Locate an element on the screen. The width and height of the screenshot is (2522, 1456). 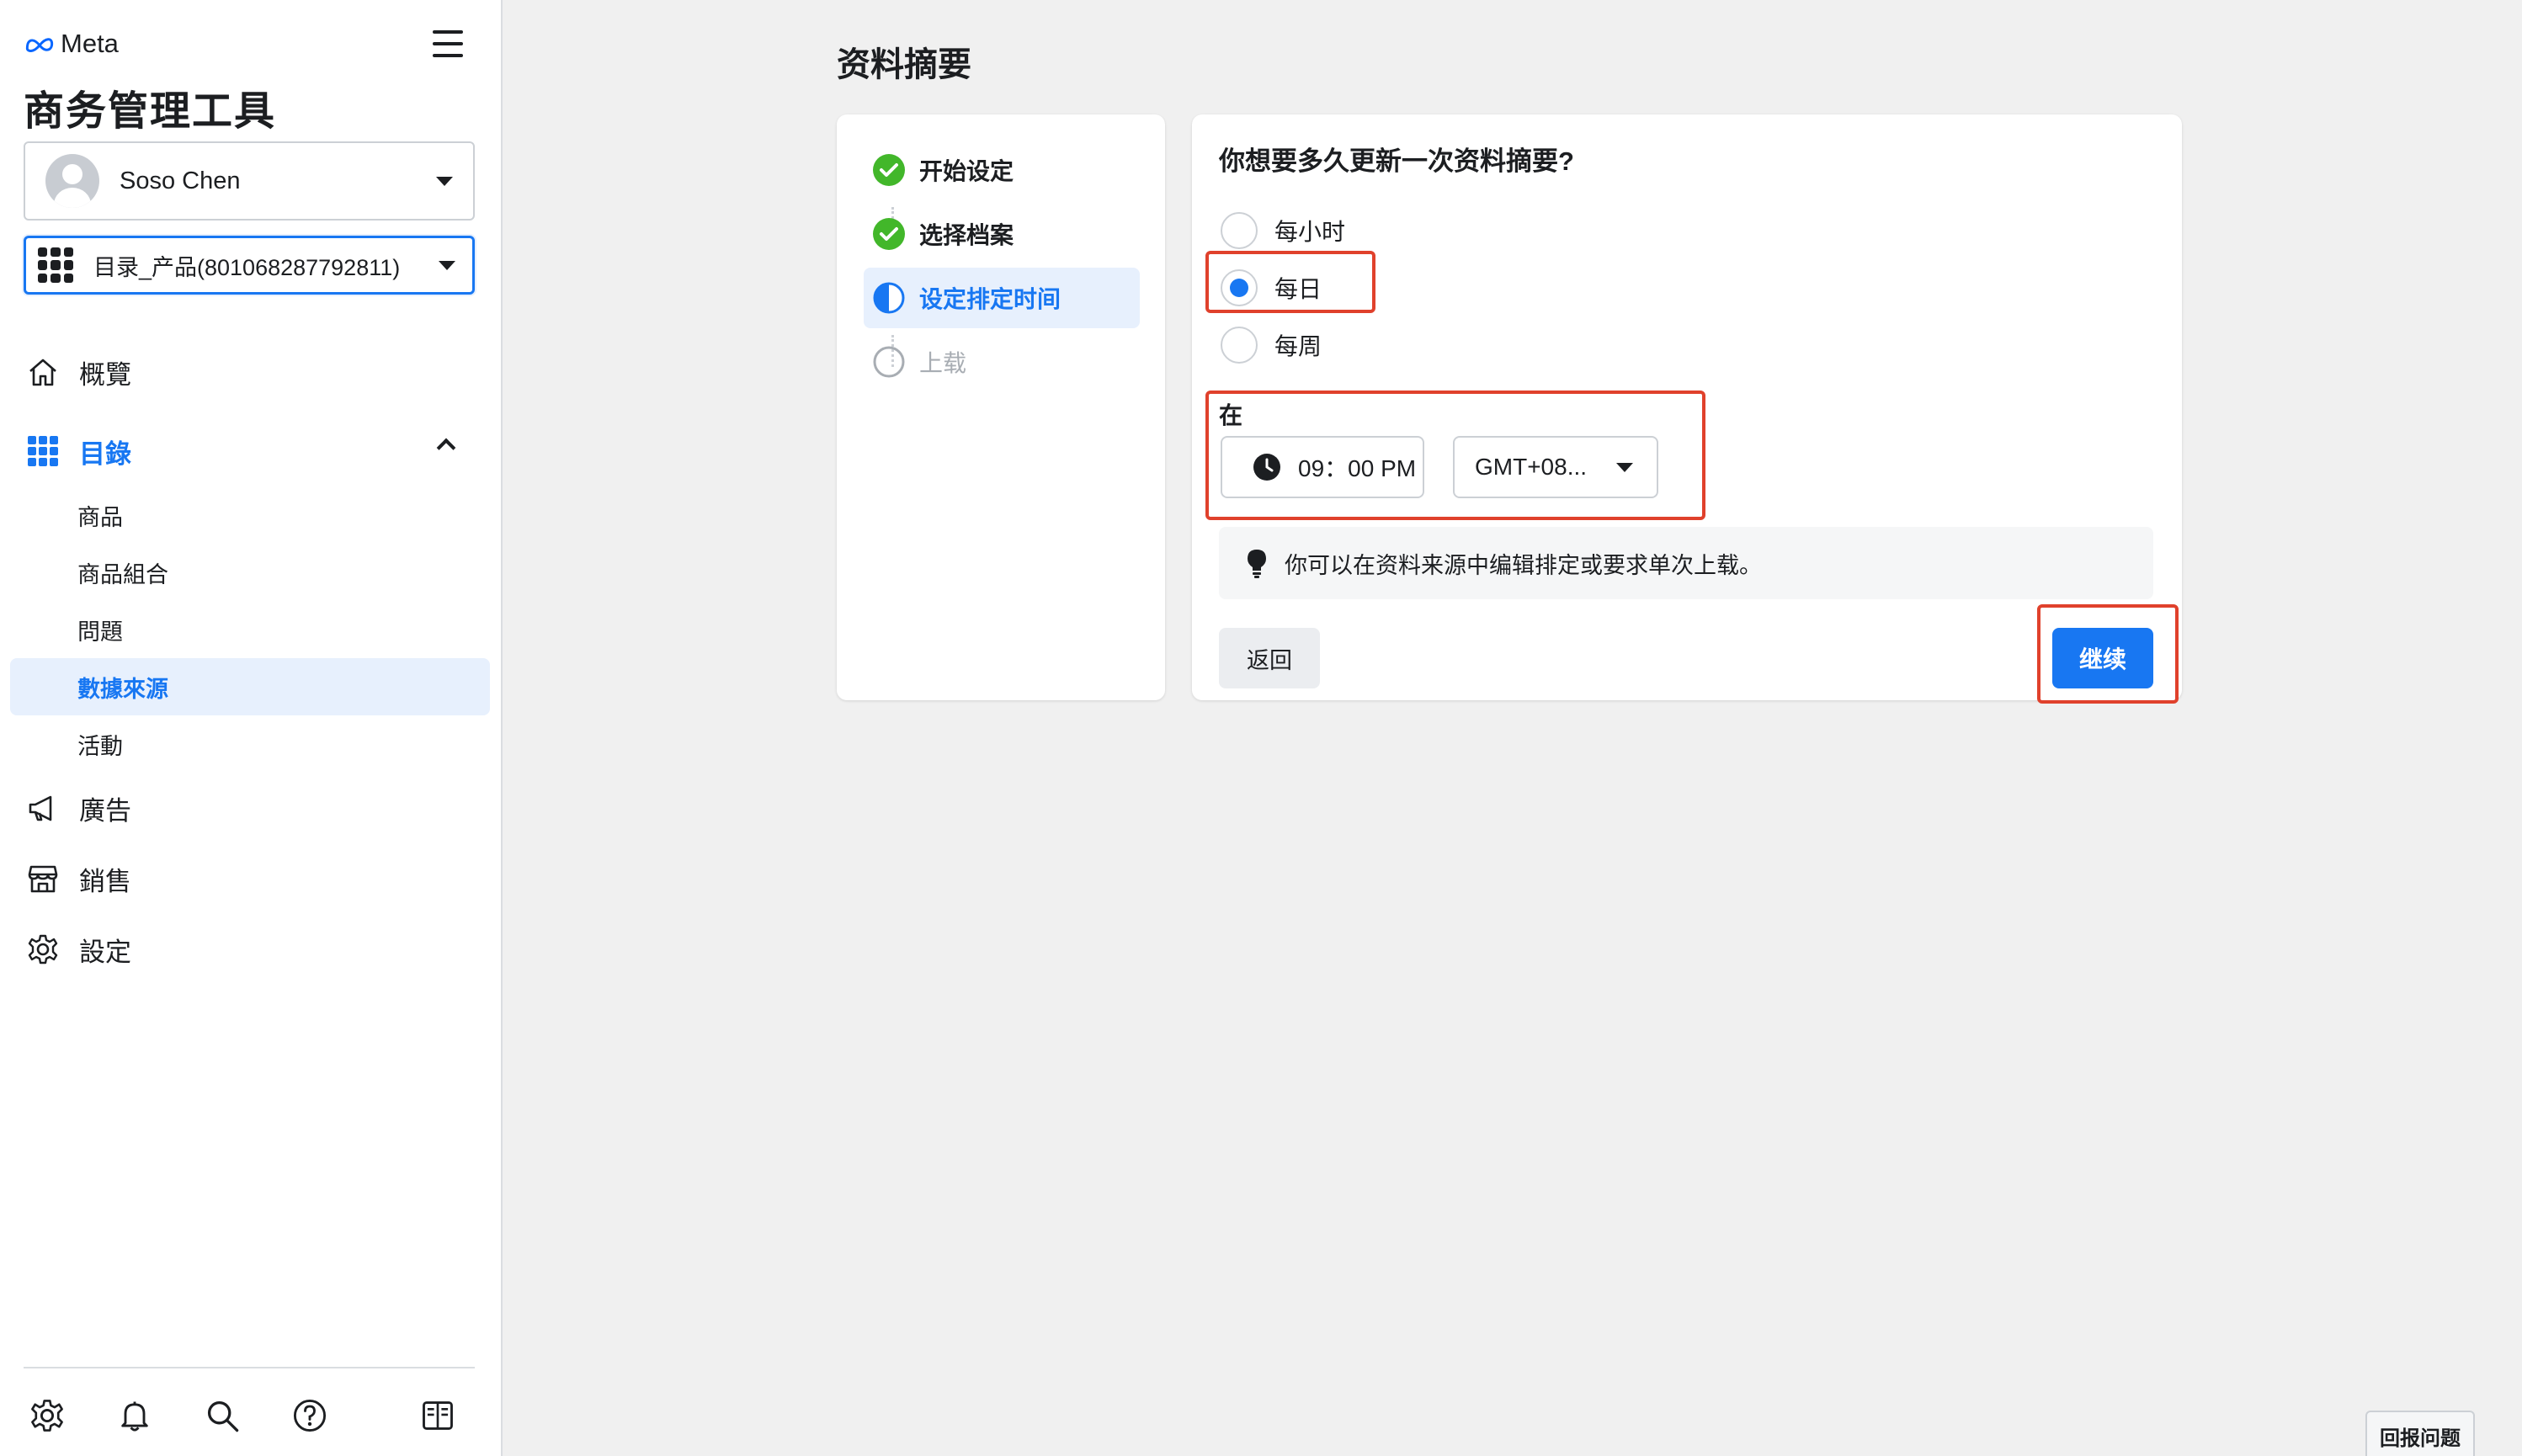
back-button: 返回 is located at coordinates (1269, 658).